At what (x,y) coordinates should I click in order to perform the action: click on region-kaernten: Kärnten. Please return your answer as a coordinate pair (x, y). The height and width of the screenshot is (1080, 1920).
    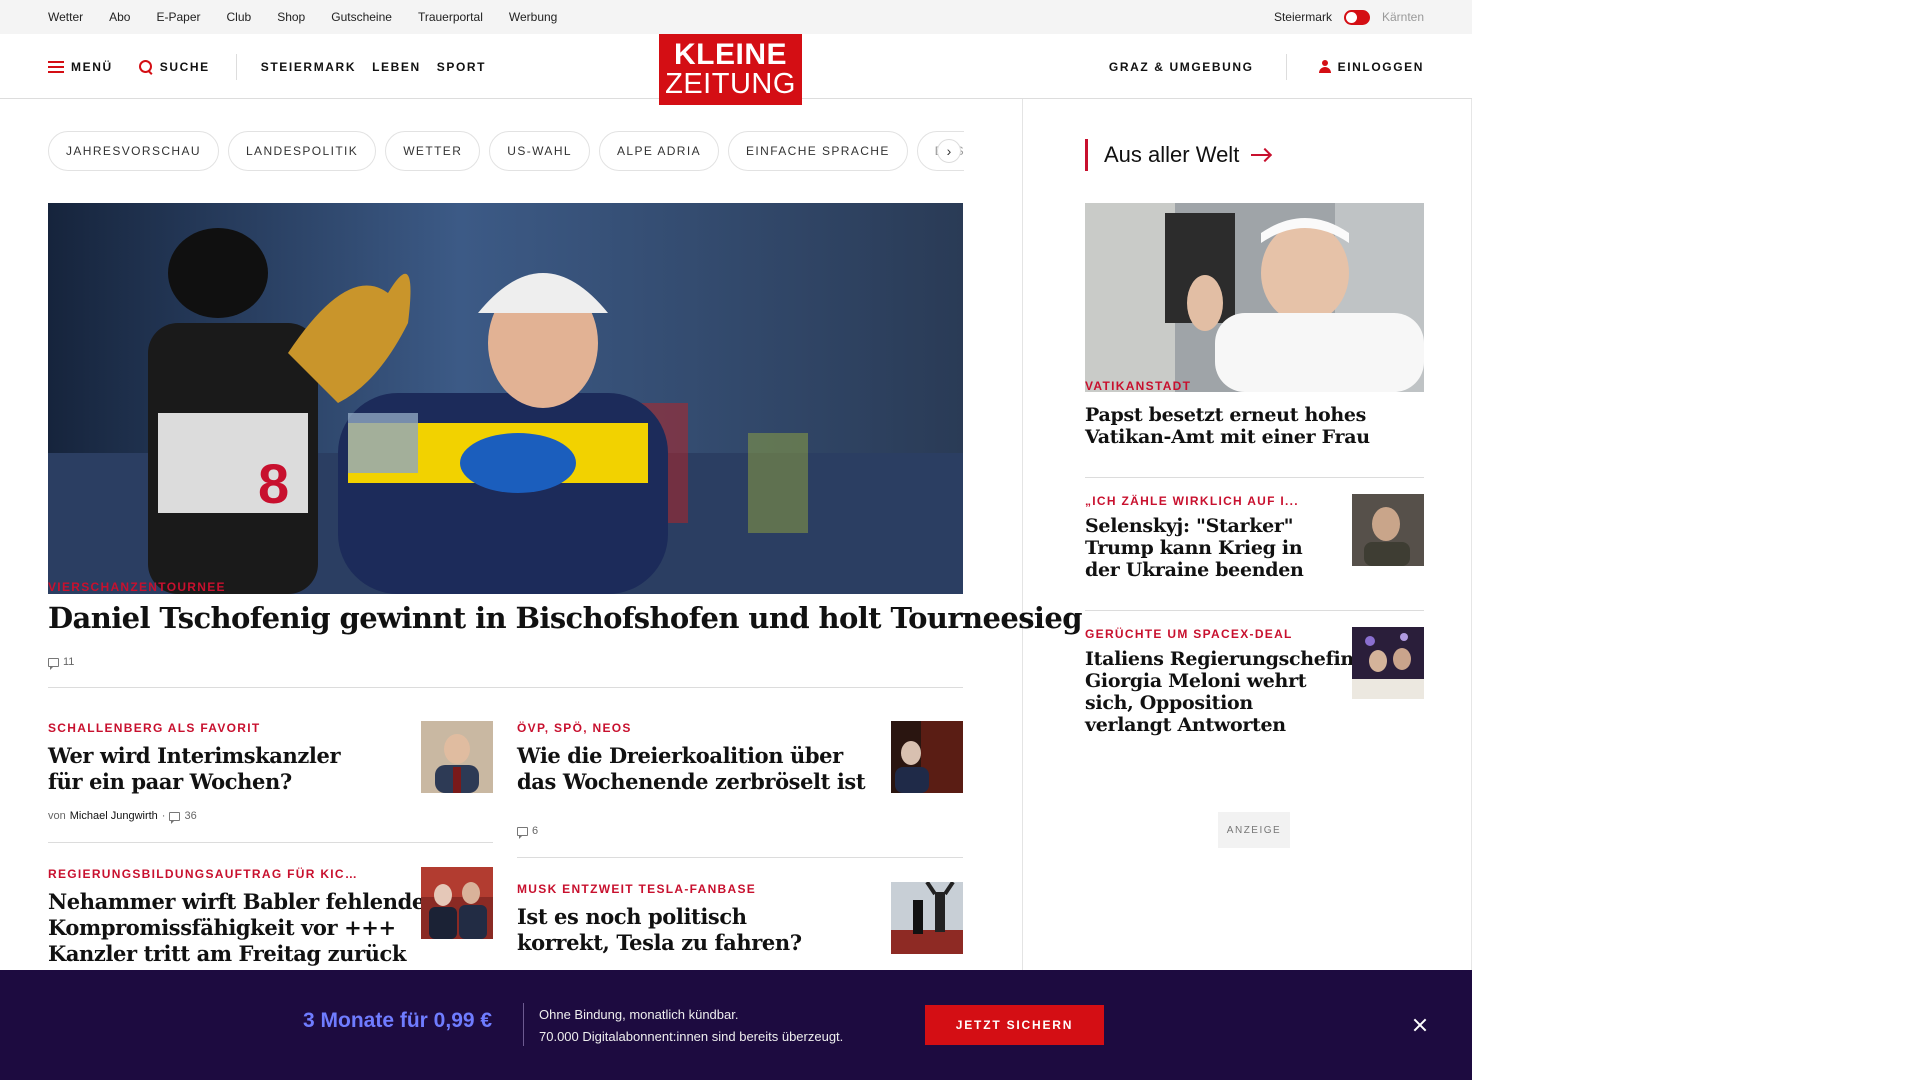
    Looking at the image, I should click on (1403, 17).